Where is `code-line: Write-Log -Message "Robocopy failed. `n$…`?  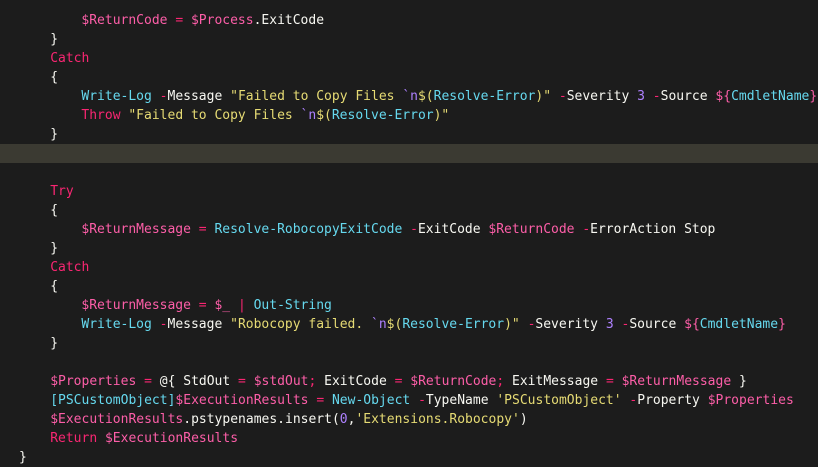
code-line: Write-Log -Message "Robocopy failed. `n$… is located at coordinates (409, 324).